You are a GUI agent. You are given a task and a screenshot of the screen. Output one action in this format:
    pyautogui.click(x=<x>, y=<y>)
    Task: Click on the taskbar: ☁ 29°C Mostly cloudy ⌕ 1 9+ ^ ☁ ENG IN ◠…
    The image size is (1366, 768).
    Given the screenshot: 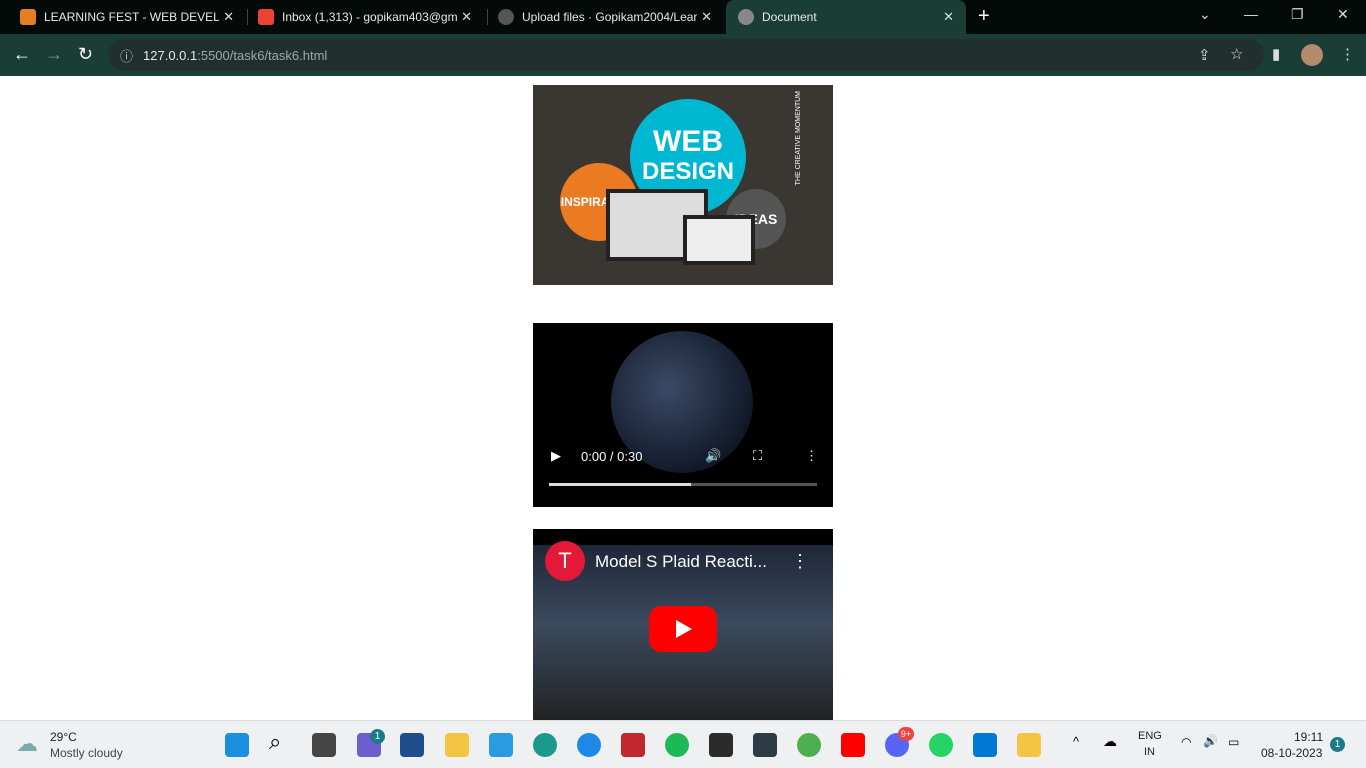 What is the action you would take?
    pyautogui.click(x=683, y=744)
    